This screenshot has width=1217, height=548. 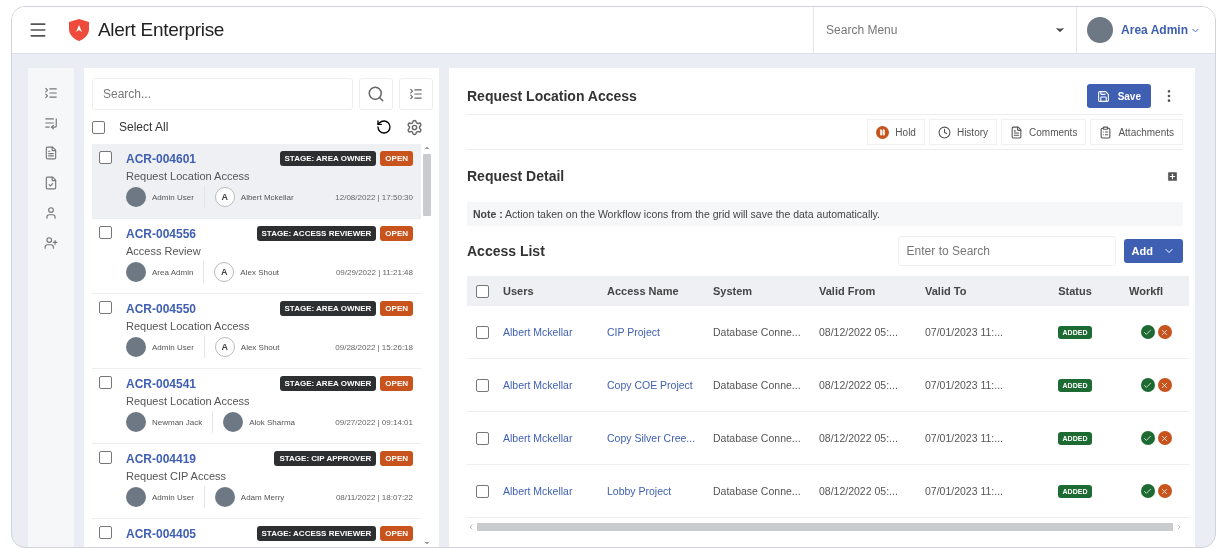 What do you see at coordinates (51, 123) in the screenshot?
I see `expand-list-icon` at bounding box center [51, 123].